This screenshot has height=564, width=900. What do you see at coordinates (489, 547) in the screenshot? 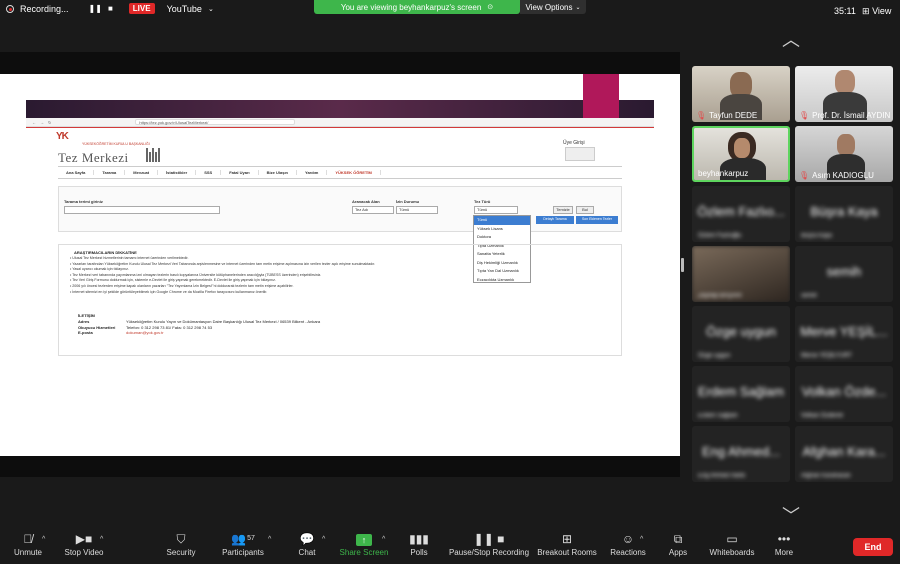
I see `pause-stop-recording-button: ❚❚ ■ Pause/Stop Recording` at bounding box center [489, 547].